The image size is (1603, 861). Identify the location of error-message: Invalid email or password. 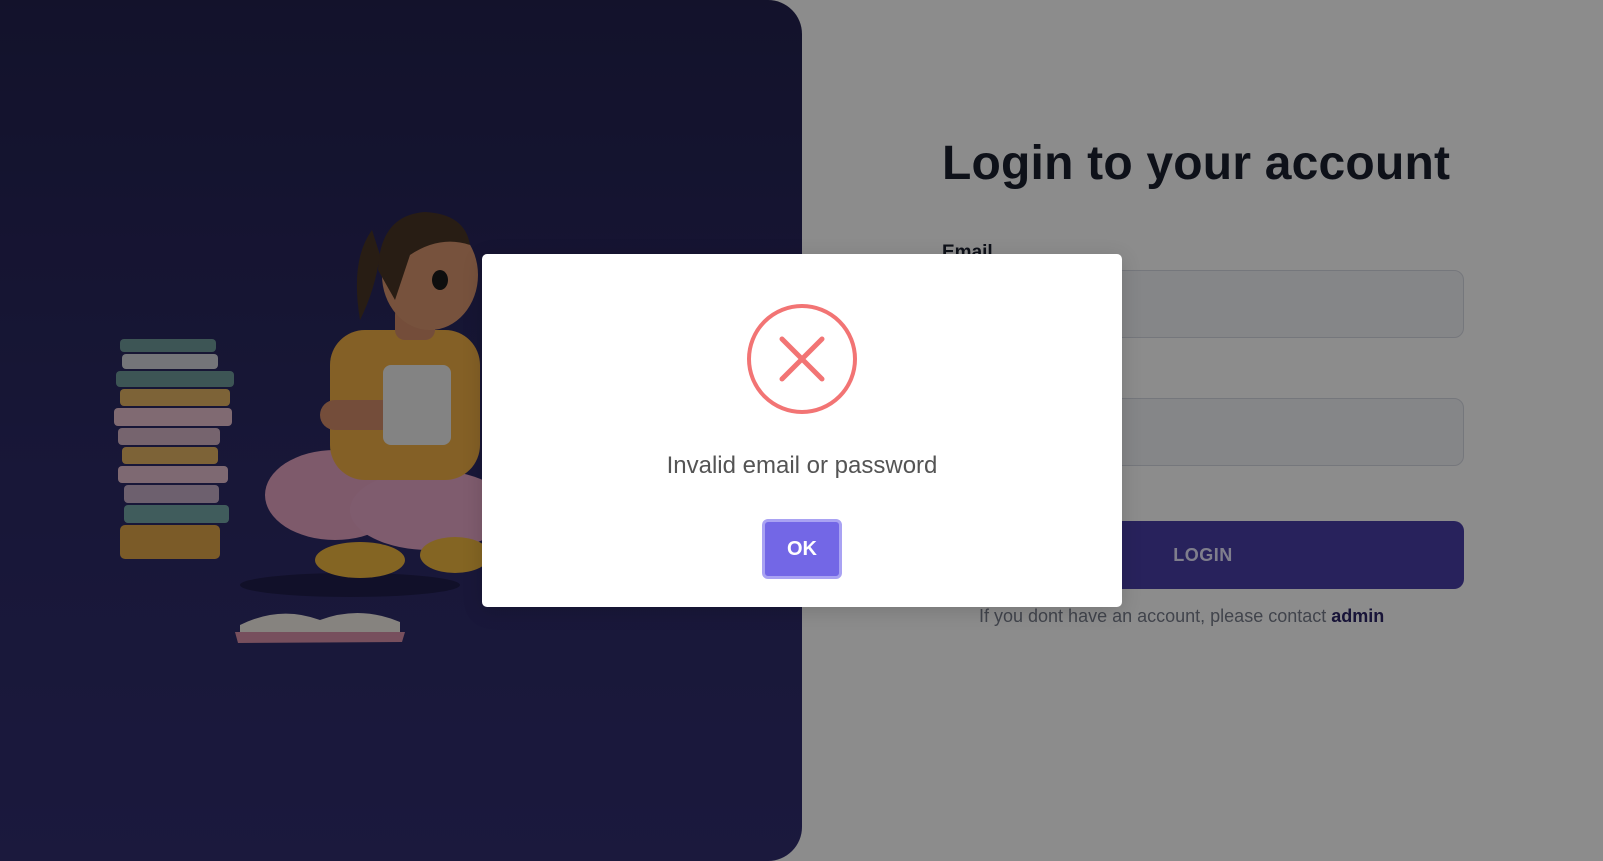
(802, 465).